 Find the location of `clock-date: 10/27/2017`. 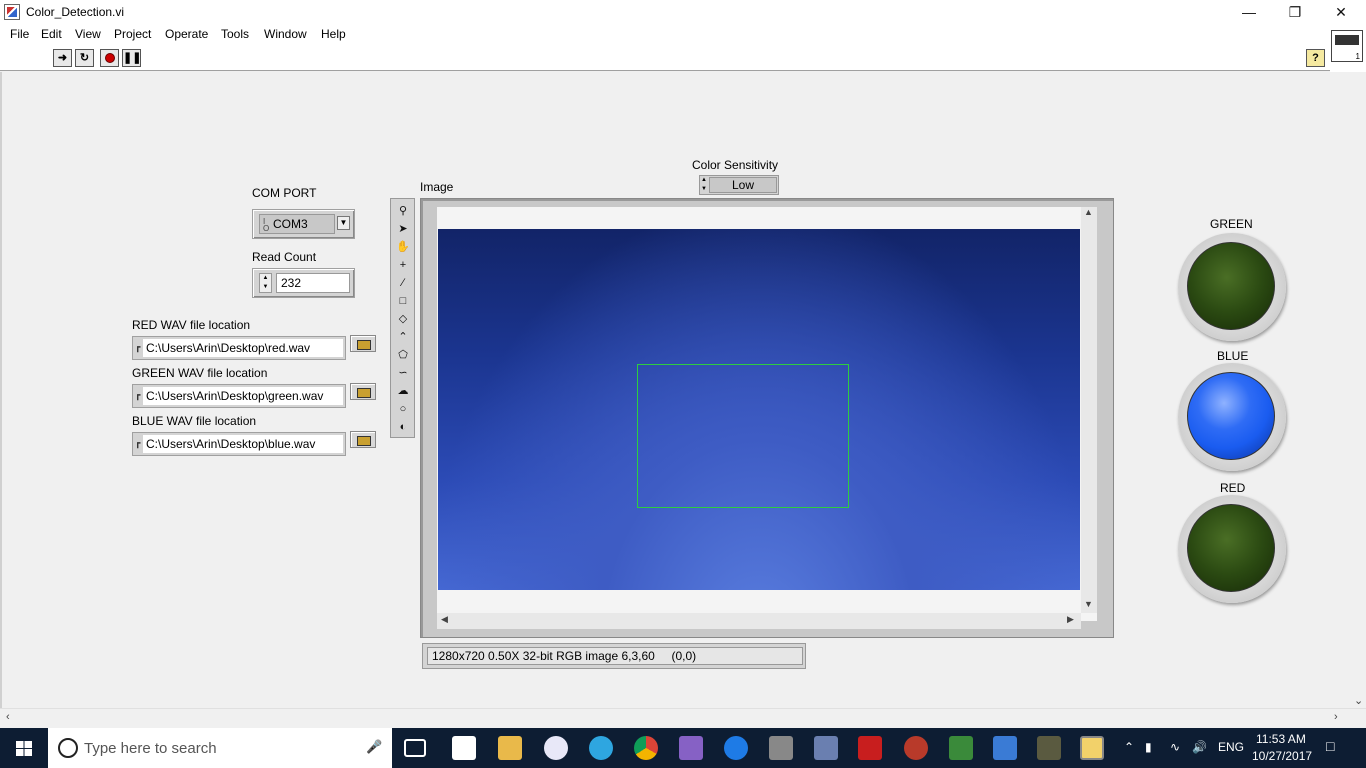

clock-date: 10/27/2017 is located at coordinates (1282, 756).